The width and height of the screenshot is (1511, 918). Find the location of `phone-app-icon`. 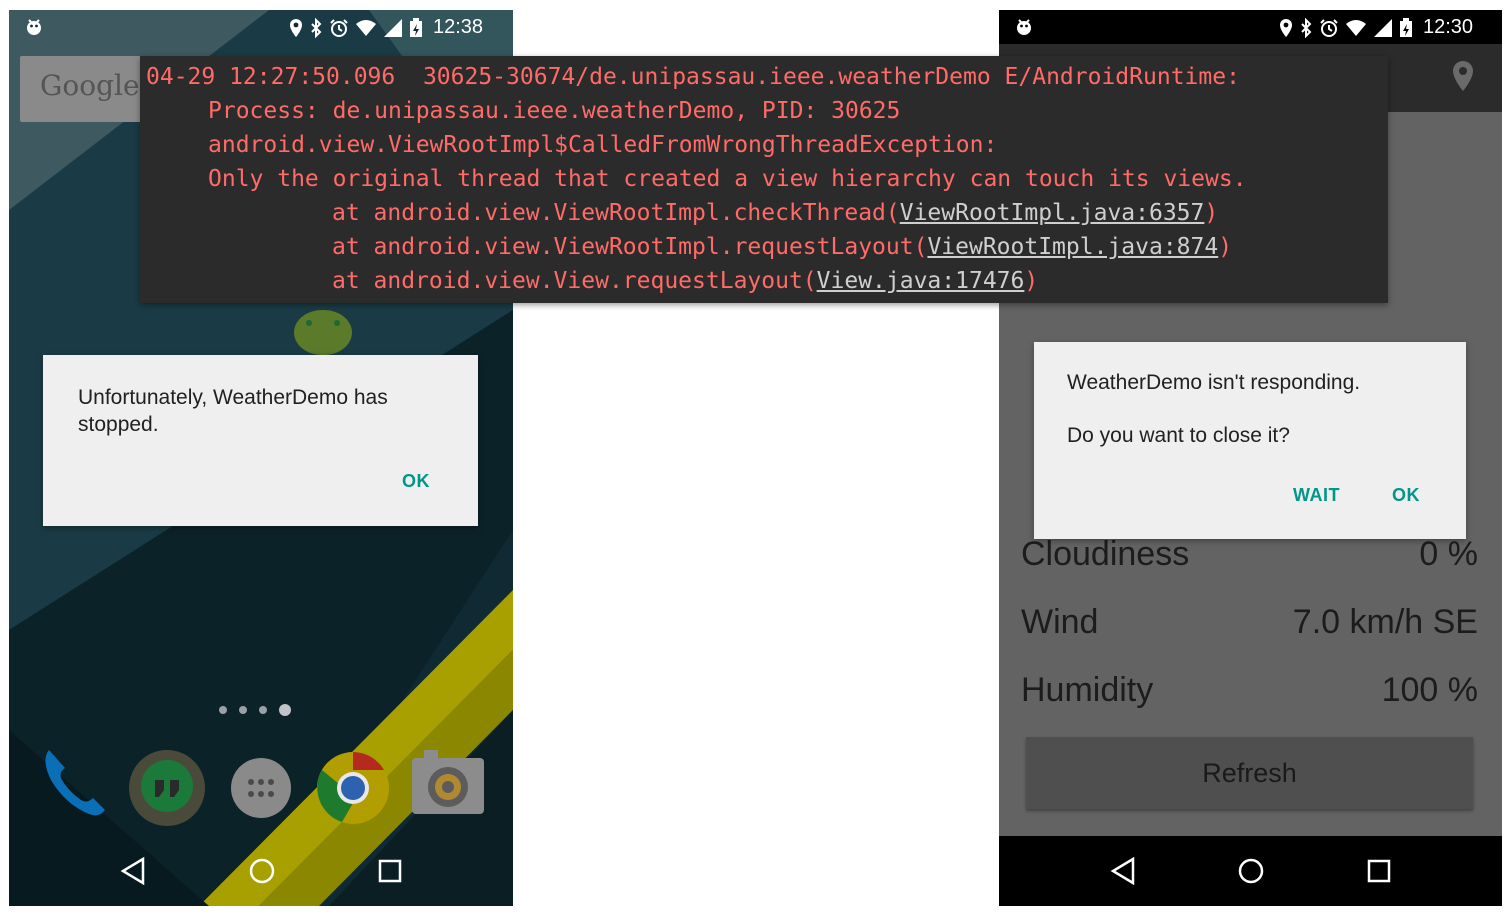

phone-app-icon is located at coordinates (75, 783).